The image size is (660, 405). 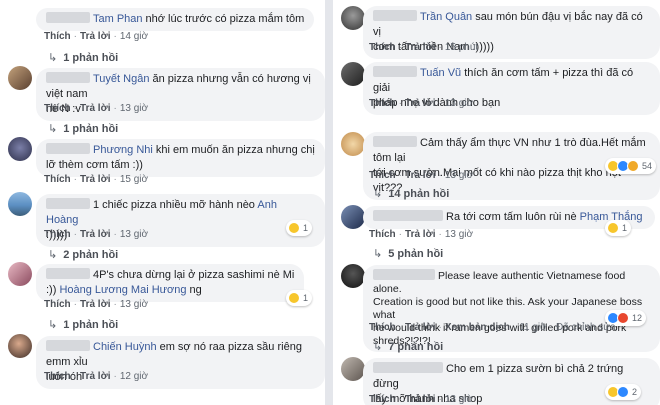 I want to click on reaction-count: 2, so click(x=635, y=392).